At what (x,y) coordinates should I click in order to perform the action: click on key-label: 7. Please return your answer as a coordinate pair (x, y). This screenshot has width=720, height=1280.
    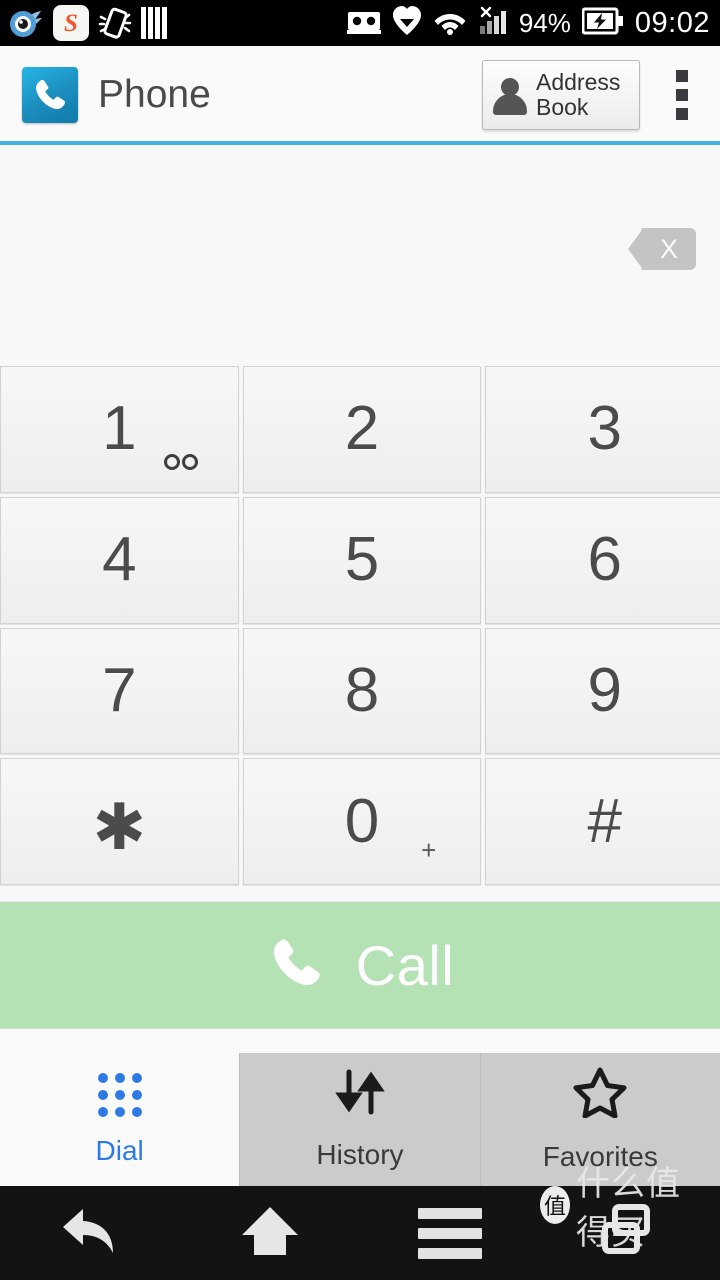
    Looking at the image, I should click on (119, 690).